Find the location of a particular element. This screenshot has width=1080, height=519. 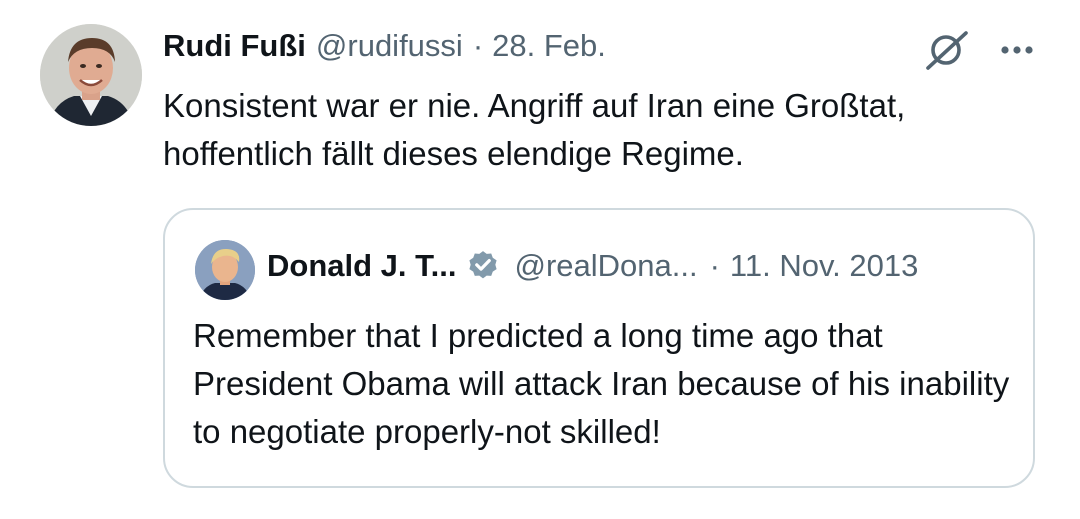

avatar-photo is located at coordinates (91, 75).